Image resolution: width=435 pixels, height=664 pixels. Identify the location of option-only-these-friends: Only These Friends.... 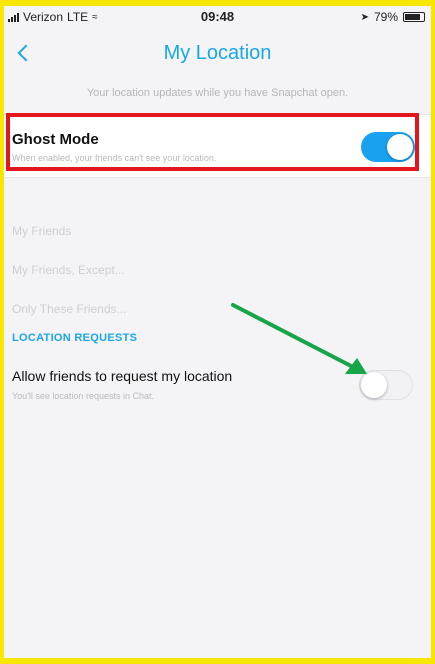
(69, 309).